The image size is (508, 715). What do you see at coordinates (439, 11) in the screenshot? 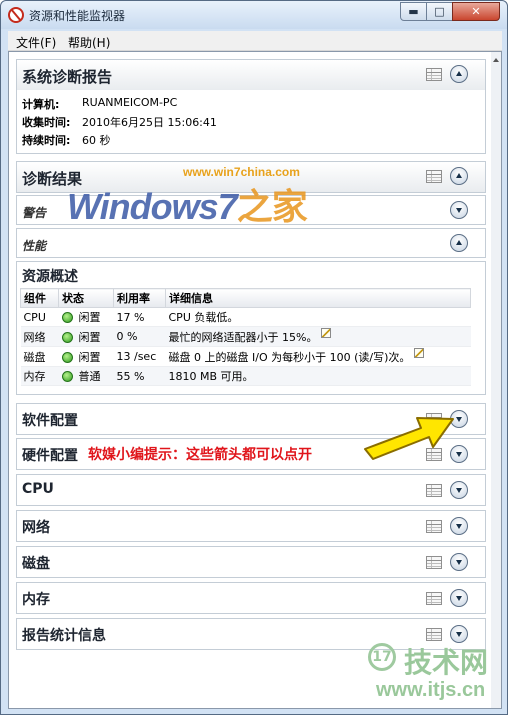
I see `maximize-button: □` at bounding box center [439, 11].